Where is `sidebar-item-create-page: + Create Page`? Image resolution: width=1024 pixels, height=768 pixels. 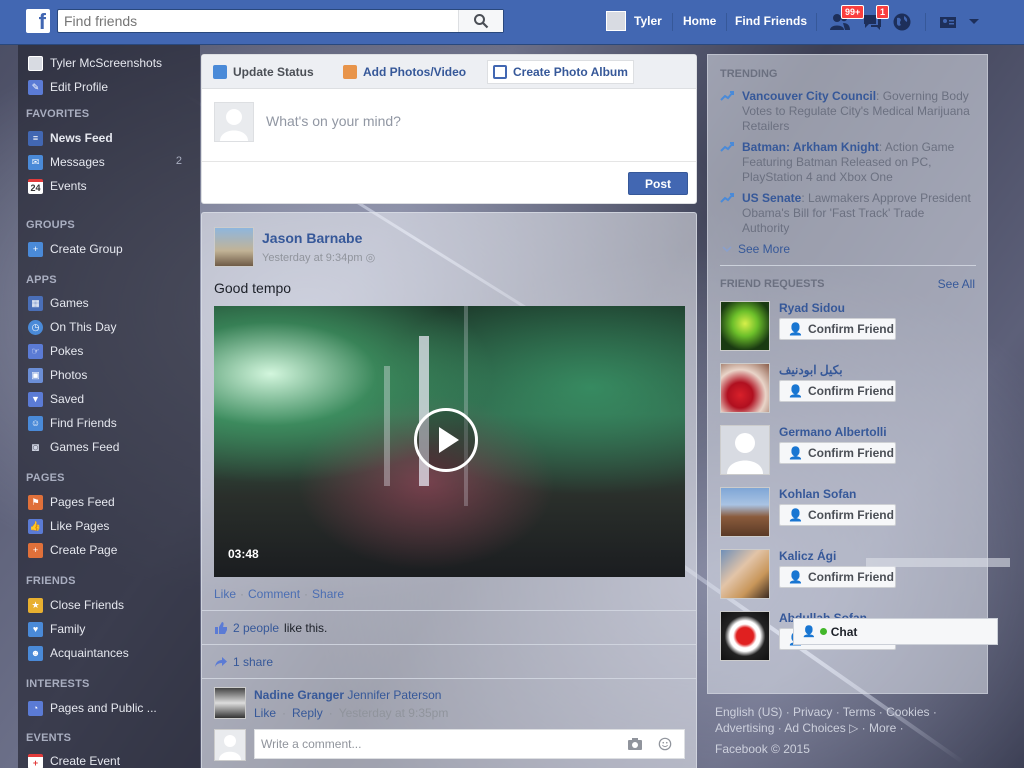 sidebar-item-create-page: + Create Page is located at coordinates (72, 550).